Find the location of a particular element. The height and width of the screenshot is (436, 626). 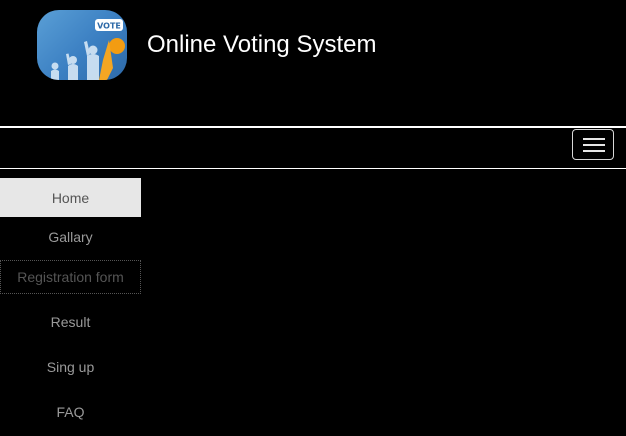

logo-badge-text: VOTE is located at coordinates (109, 26).